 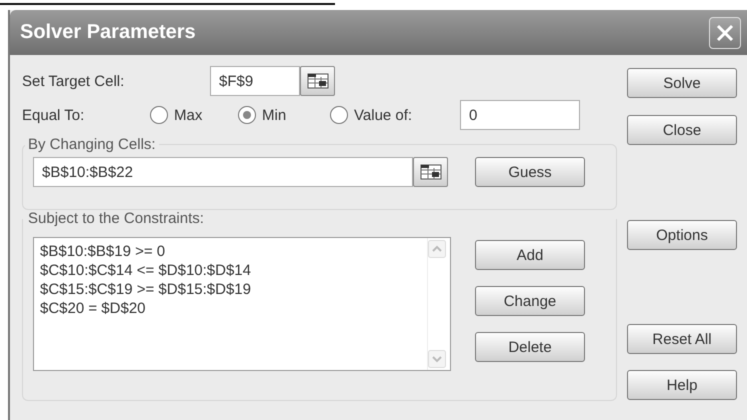 I want to click on constraint-item: $C$20 = $D$20, so click(x=230, y=308).